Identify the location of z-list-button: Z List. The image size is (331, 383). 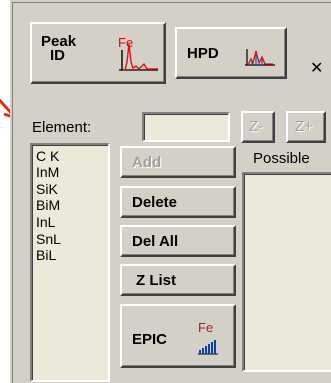
(178, 280).